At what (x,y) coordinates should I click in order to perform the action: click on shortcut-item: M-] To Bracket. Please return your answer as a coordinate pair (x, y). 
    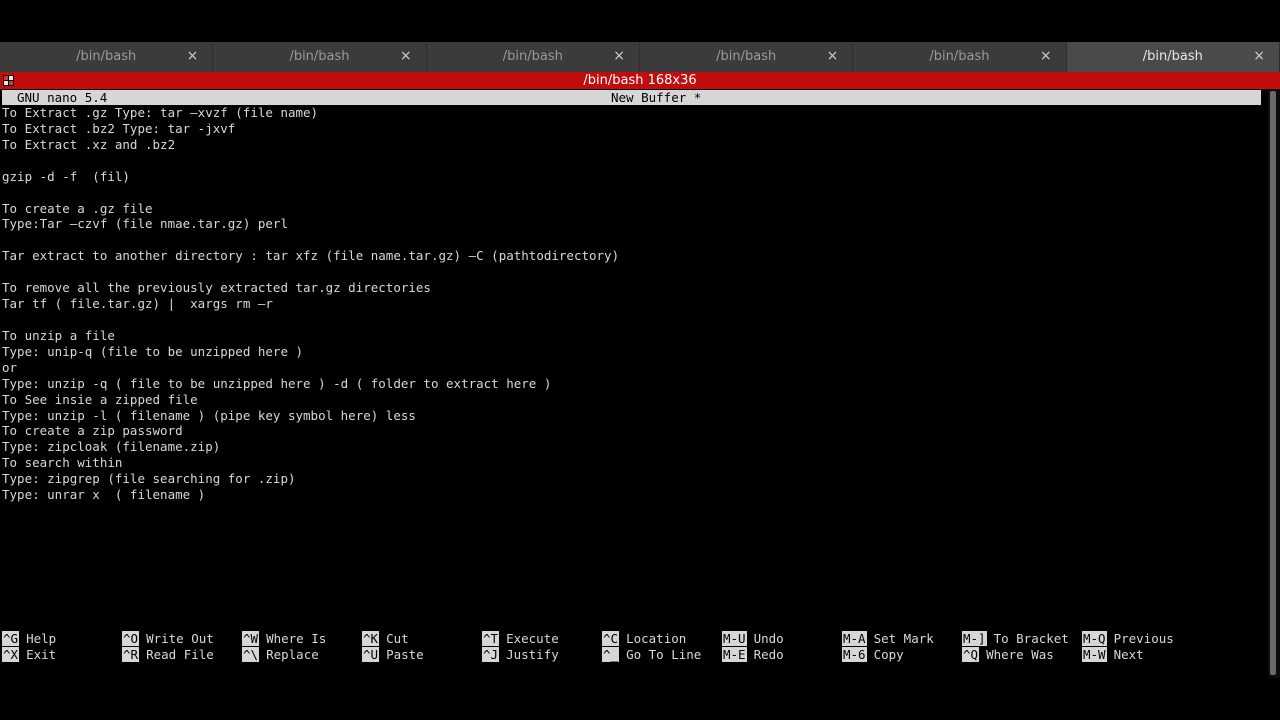
    Looking at the image, I should click on (1015, 639).